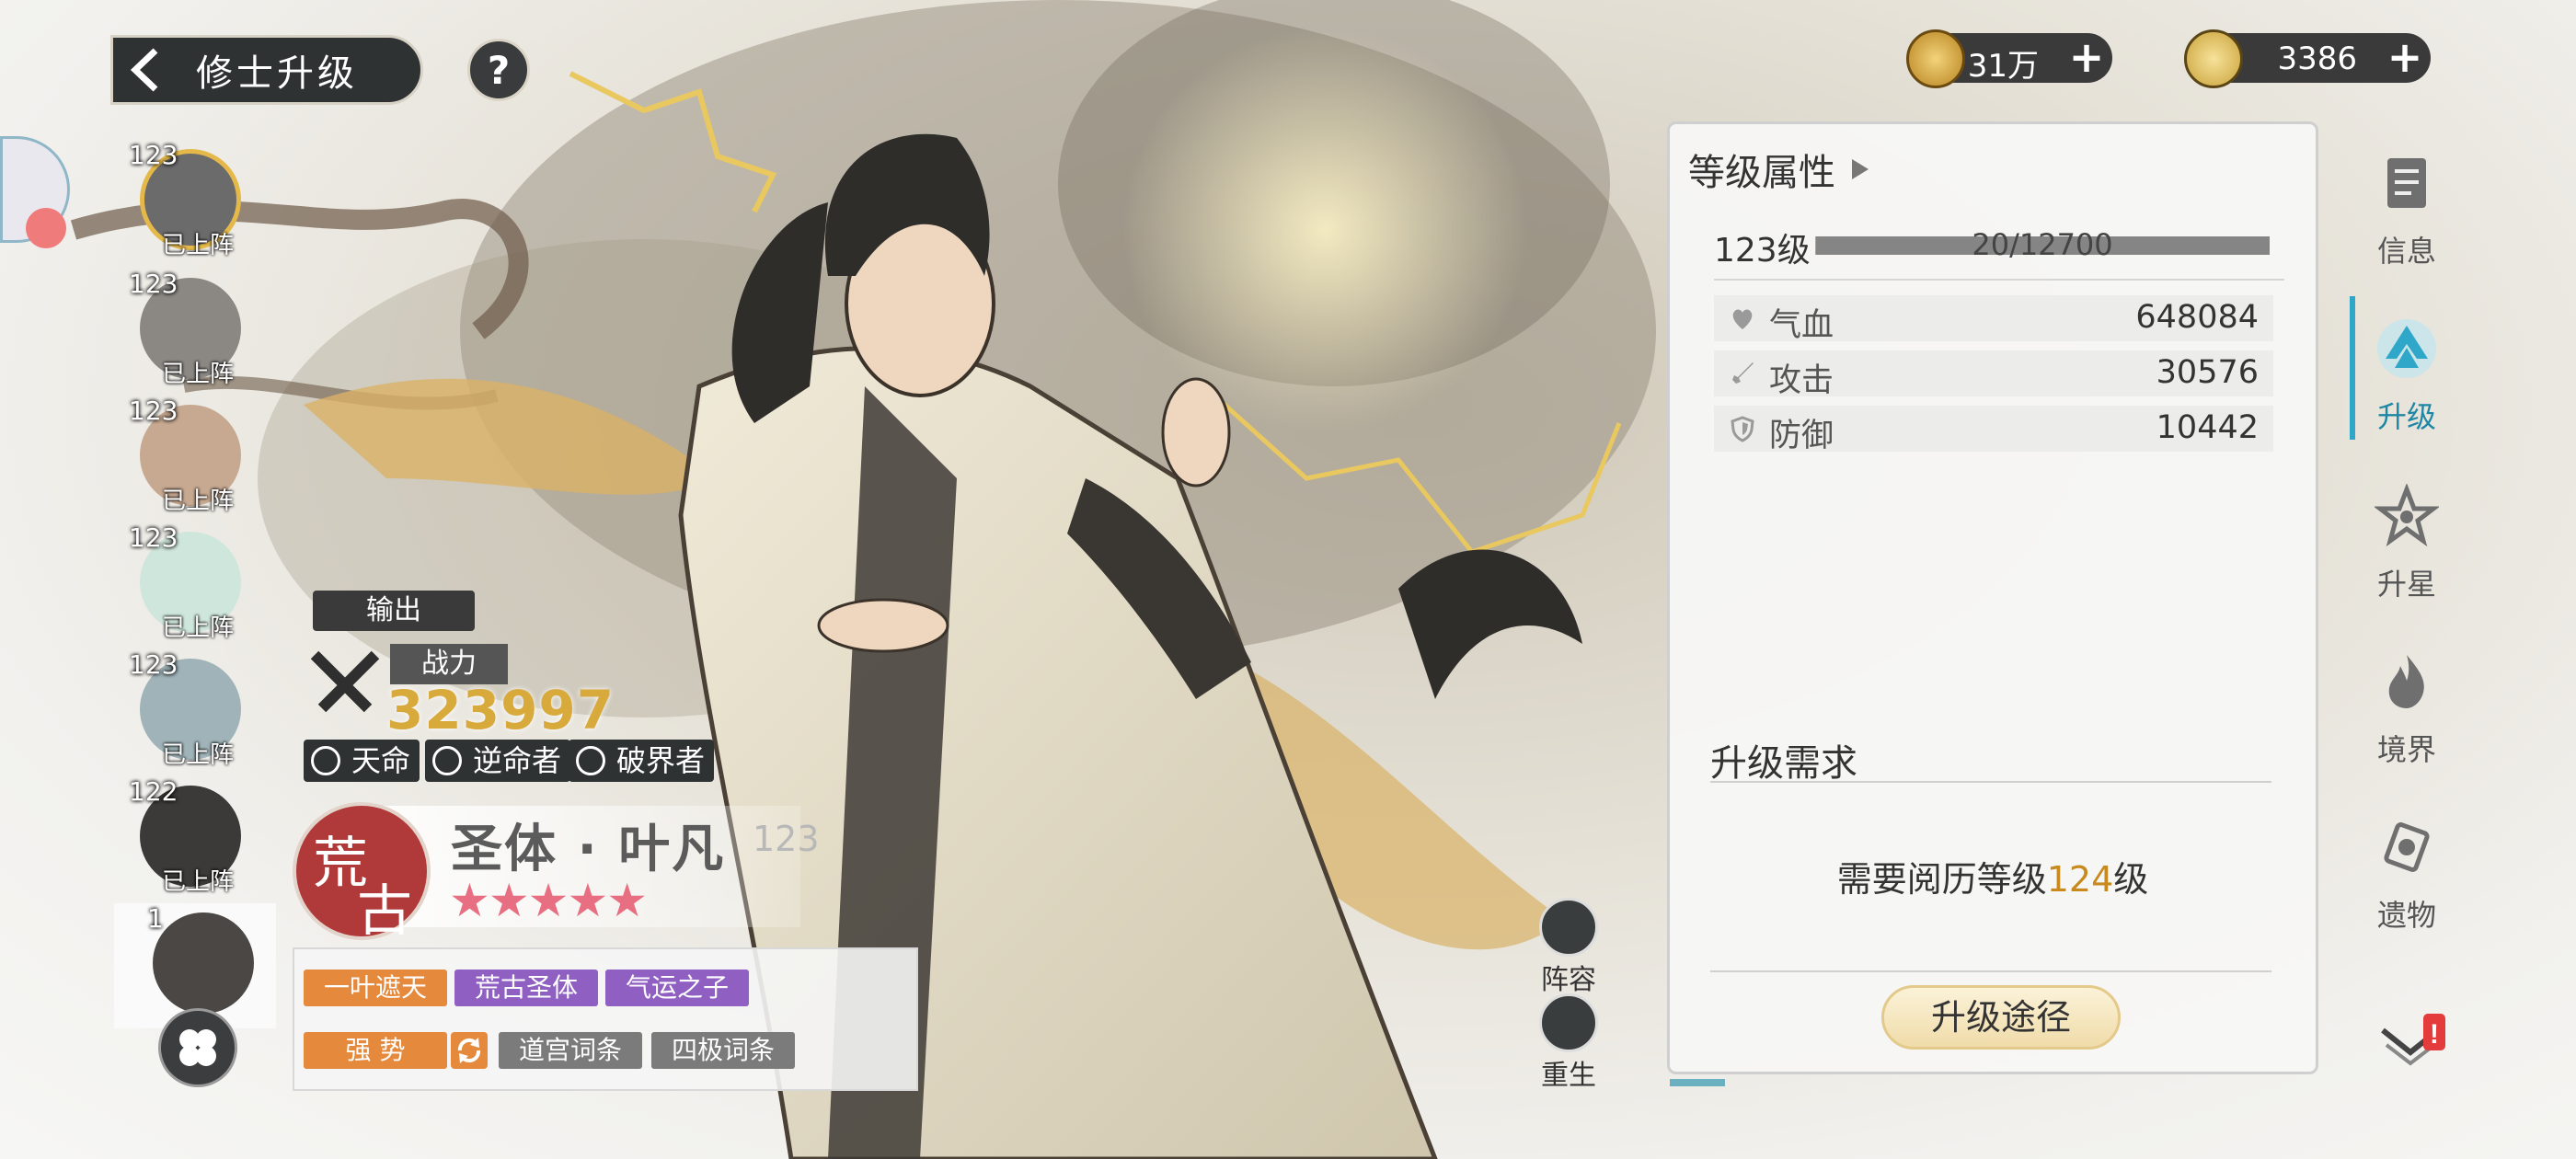  I want to click on spirit-stone-currency: 3386 +, so click(2307, 58).